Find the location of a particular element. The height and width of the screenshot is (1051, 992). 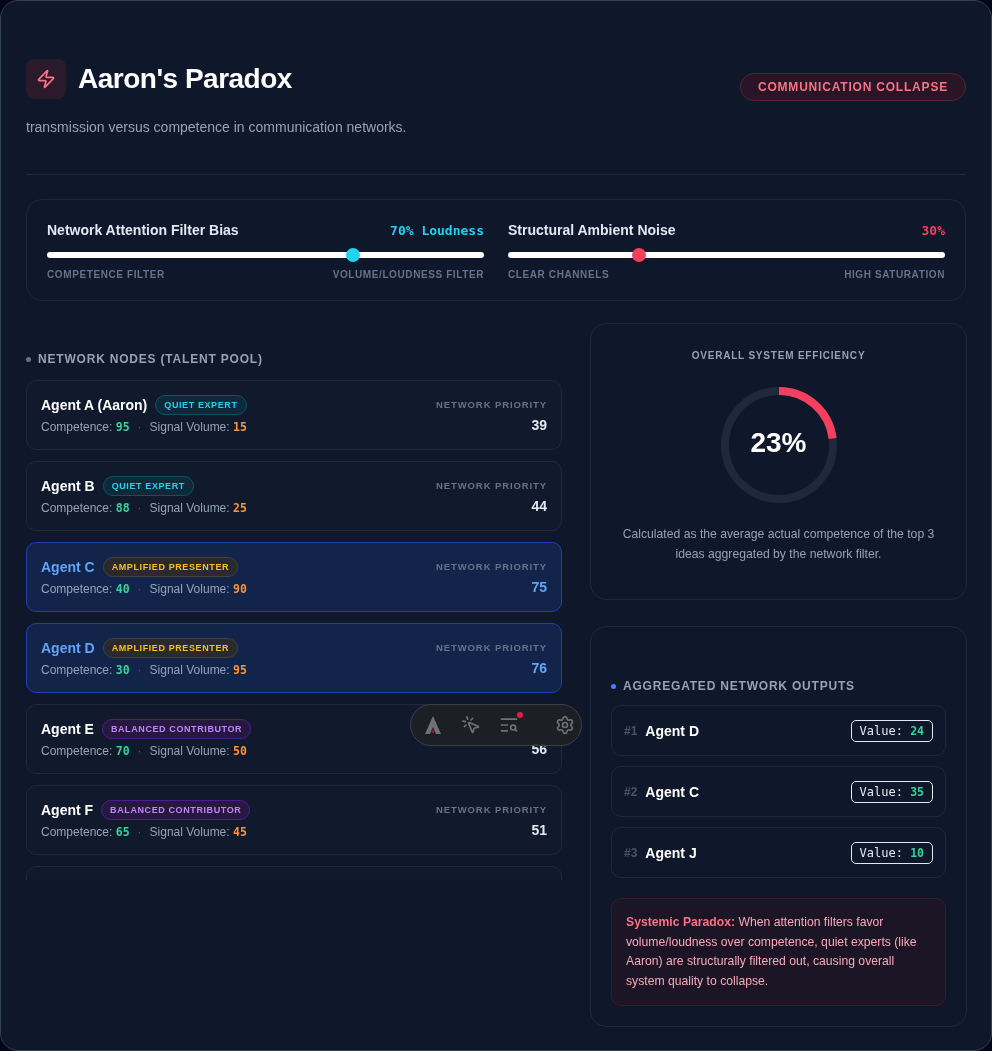

competence-stat: Competence: 65 is located at coordinates (85, 832).